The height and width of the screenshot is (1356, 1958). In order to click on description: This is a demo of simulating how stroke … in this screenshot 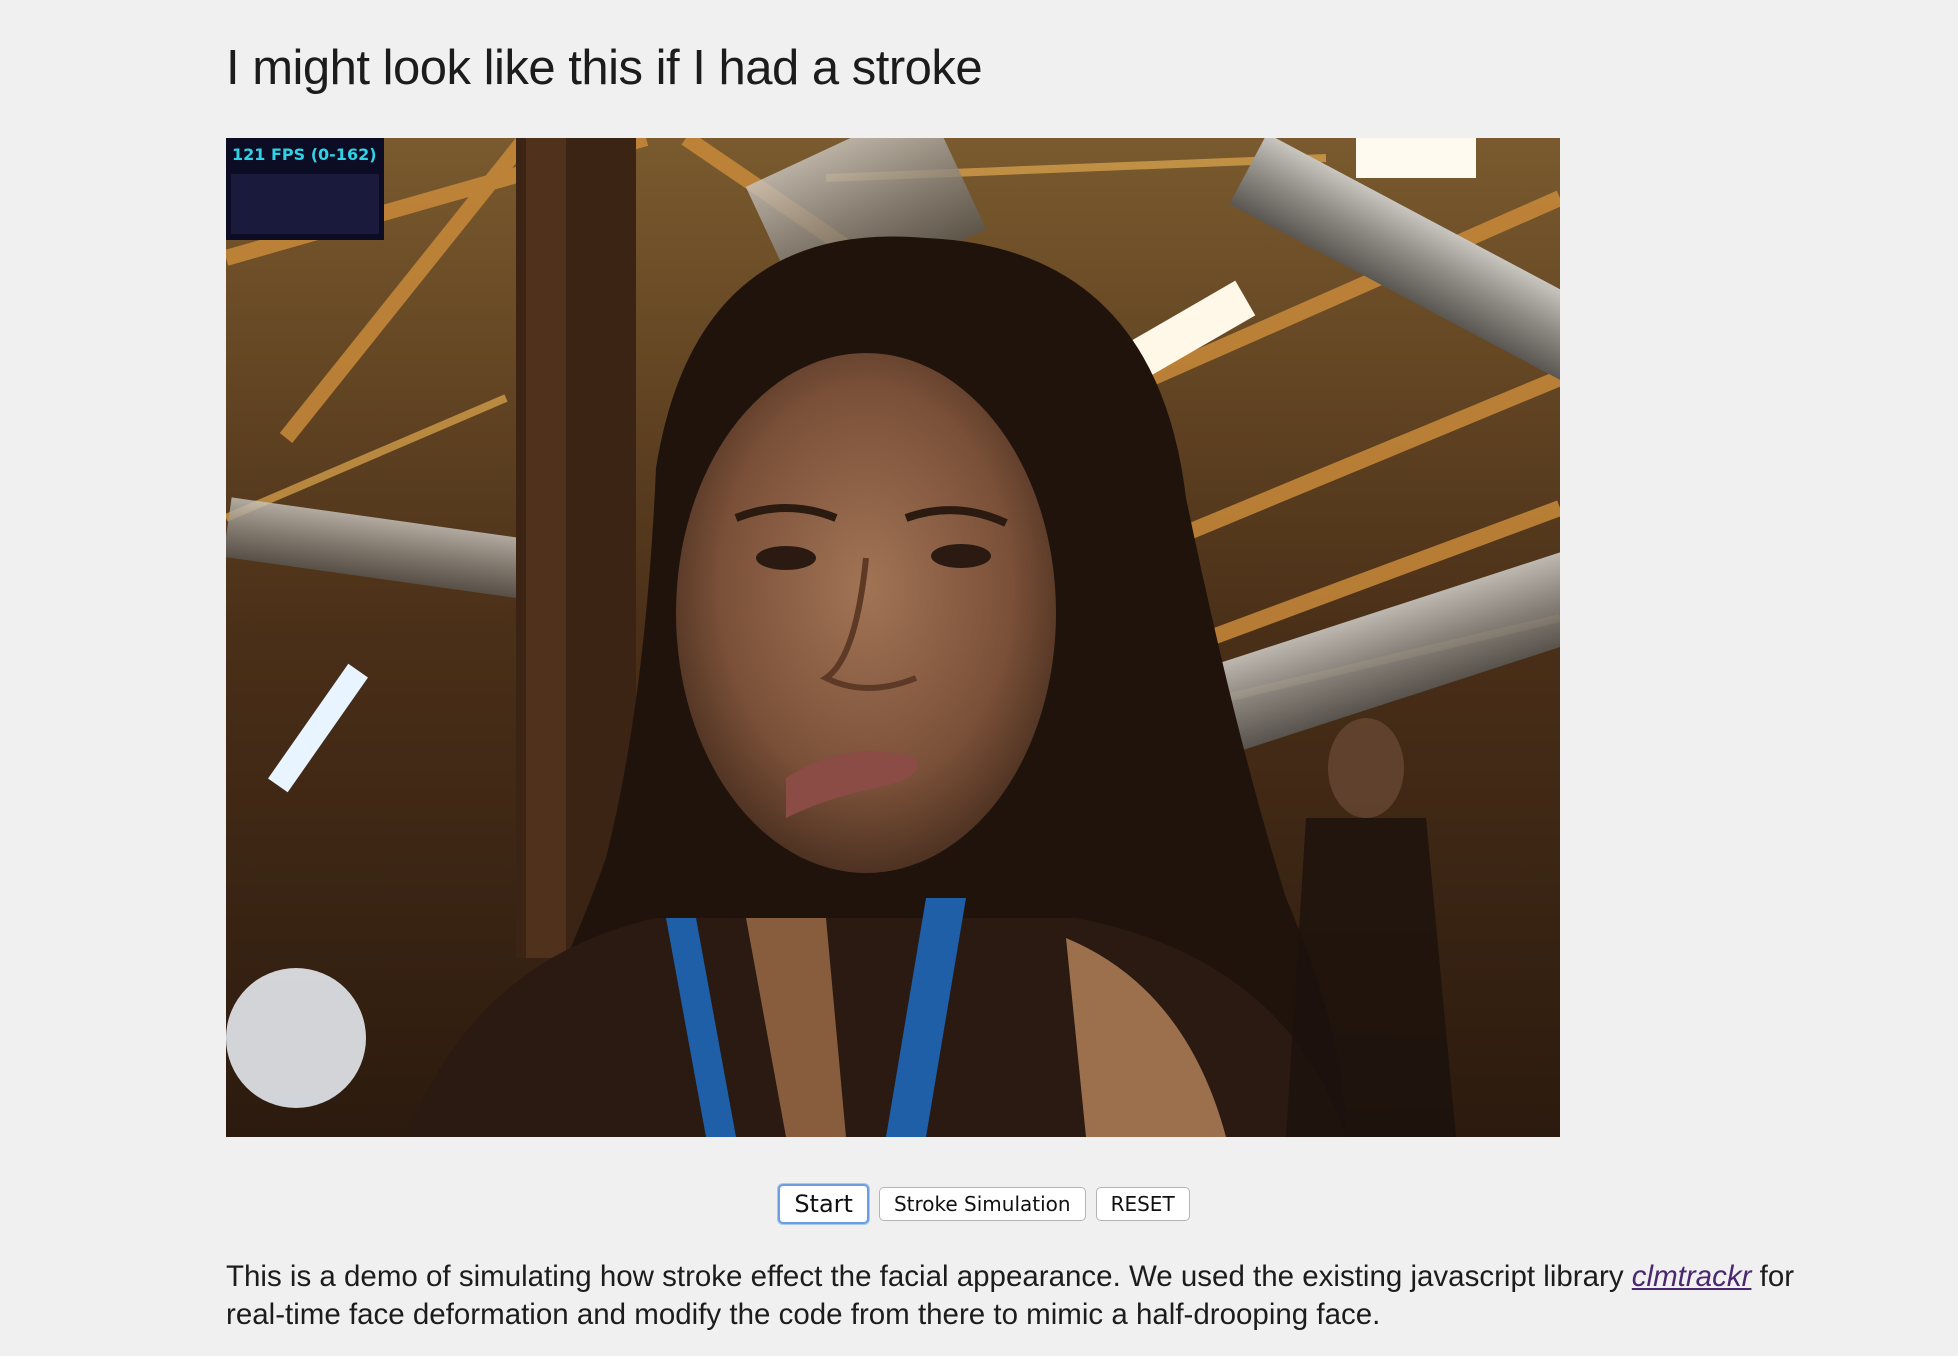, I will do `click(1026, 1296)`.